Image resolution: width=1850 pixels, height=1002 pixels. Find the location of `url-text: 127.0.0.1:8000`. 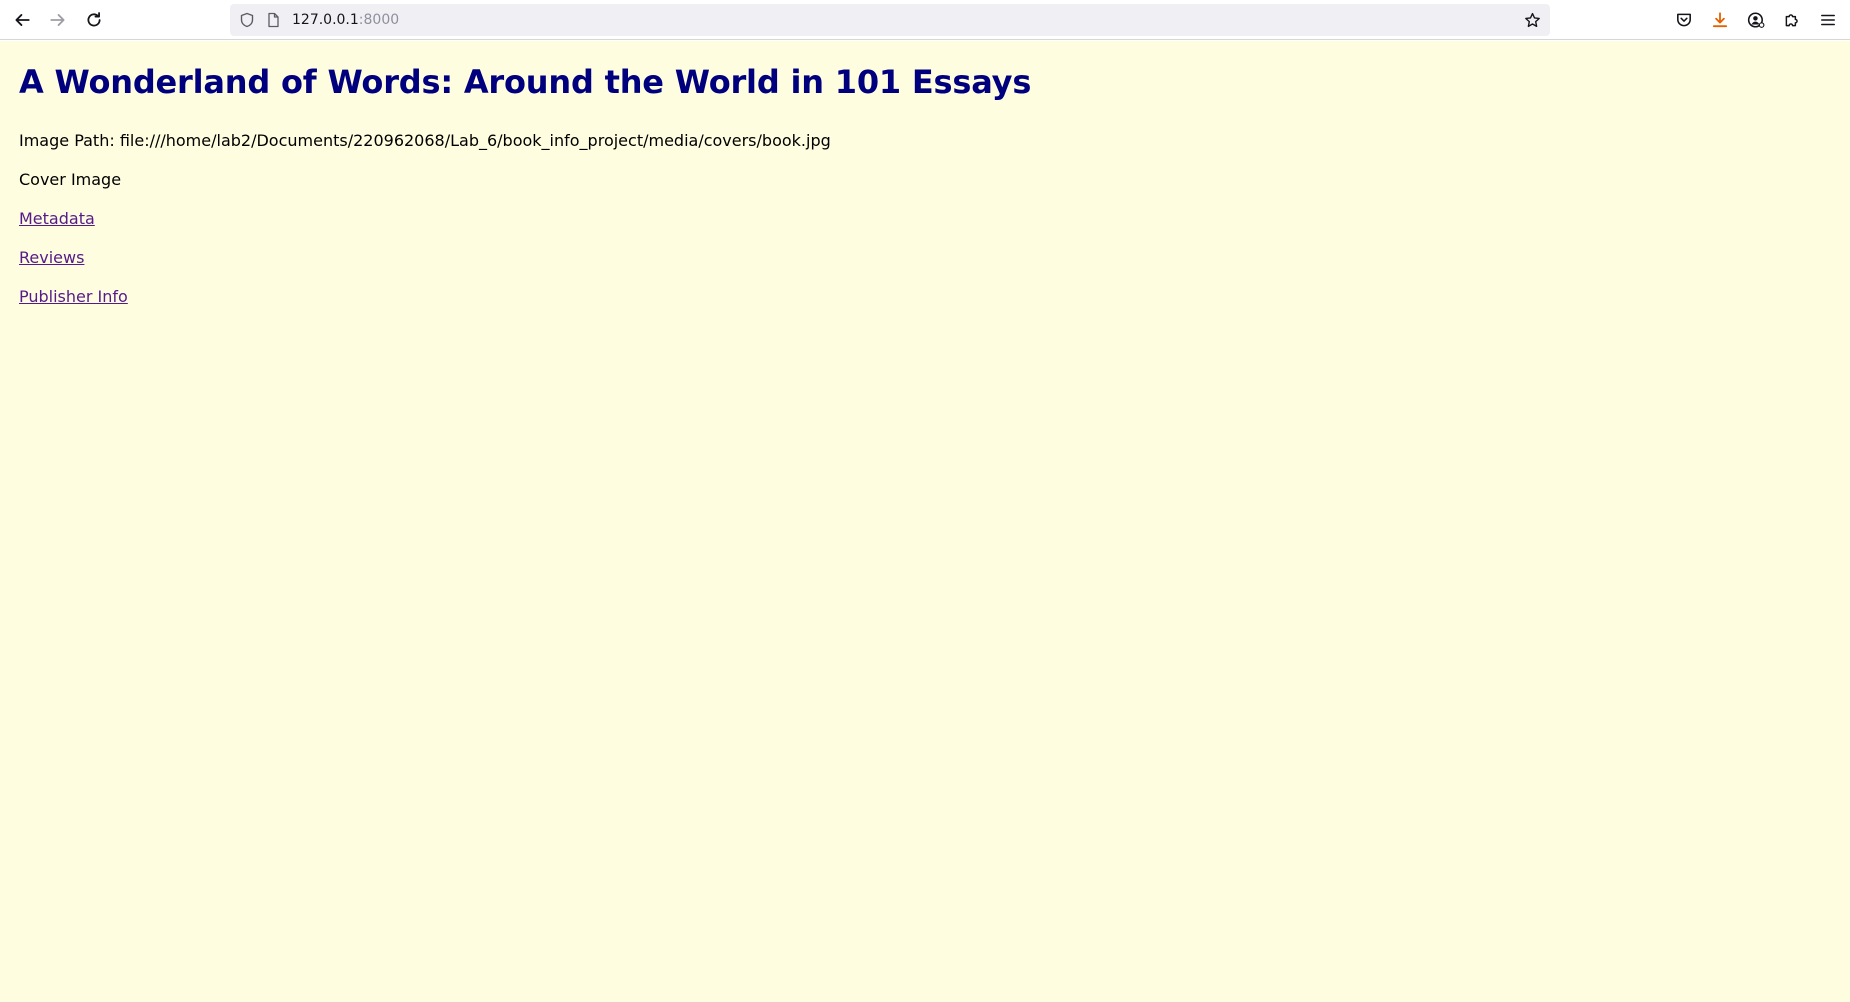

url-text: 127.0.0.1:8000 is located at coordinates (345, 20).